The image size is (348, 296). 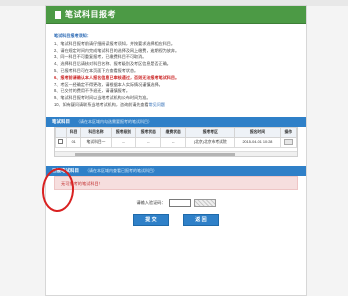 What do you see at coordinates (155, 154) in the screenshot?
I see `scrollbar-thumb` at bounding box center [155, 154].